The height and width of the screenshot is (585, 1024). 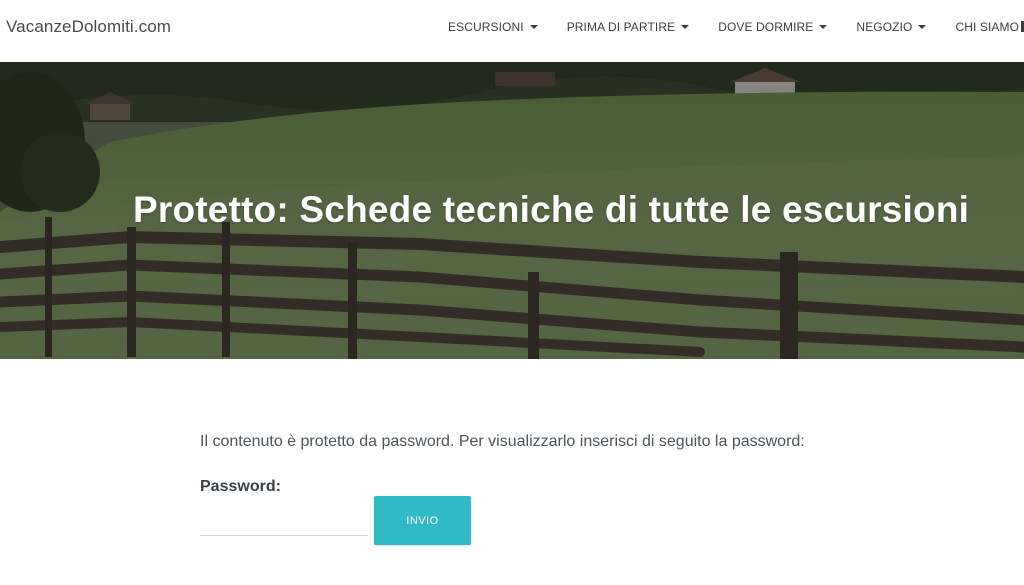 I want to click on nav-item-dove-dormire: DOVE DORMIRE, so click(x=773, y=27).